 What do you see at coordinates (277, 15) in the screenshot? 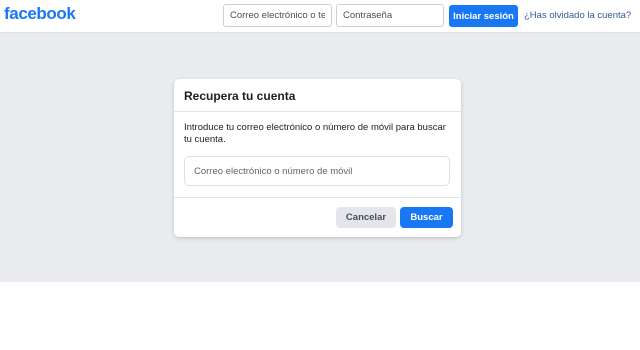
I see `login-email-input` at bounding box center [277, 15].